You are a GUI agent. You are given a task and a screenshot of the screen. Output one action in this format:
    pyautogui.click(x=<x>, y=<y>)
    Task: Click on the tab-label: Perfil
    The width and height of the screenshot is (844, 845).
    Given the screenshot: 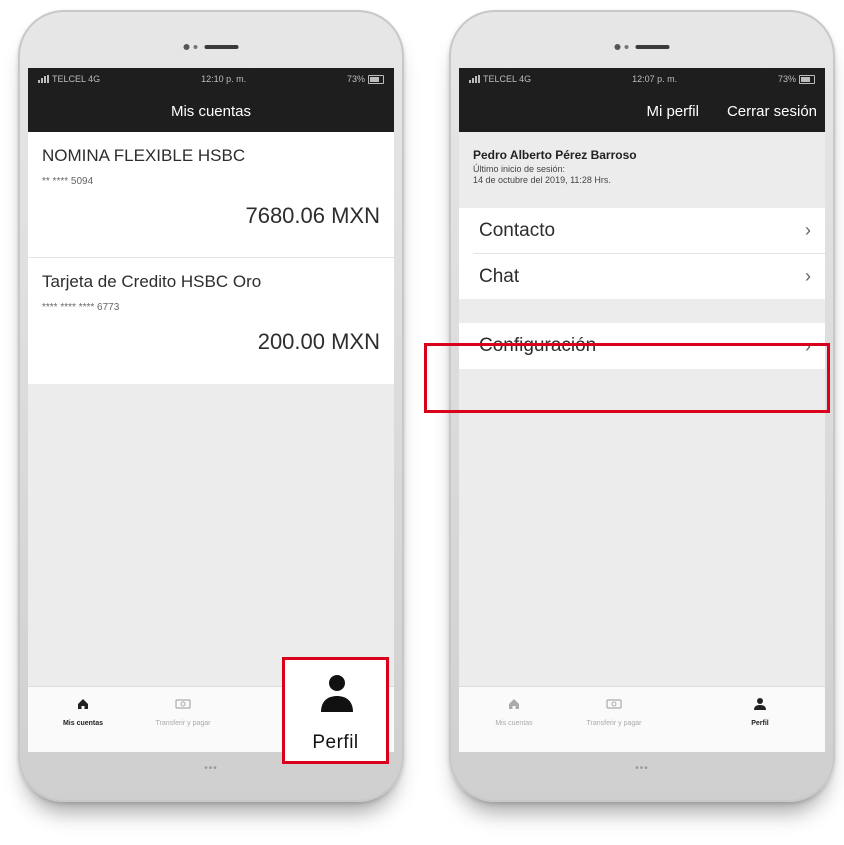 What is the action you would take?
    pyautogui.click(x=760, y=723)
    